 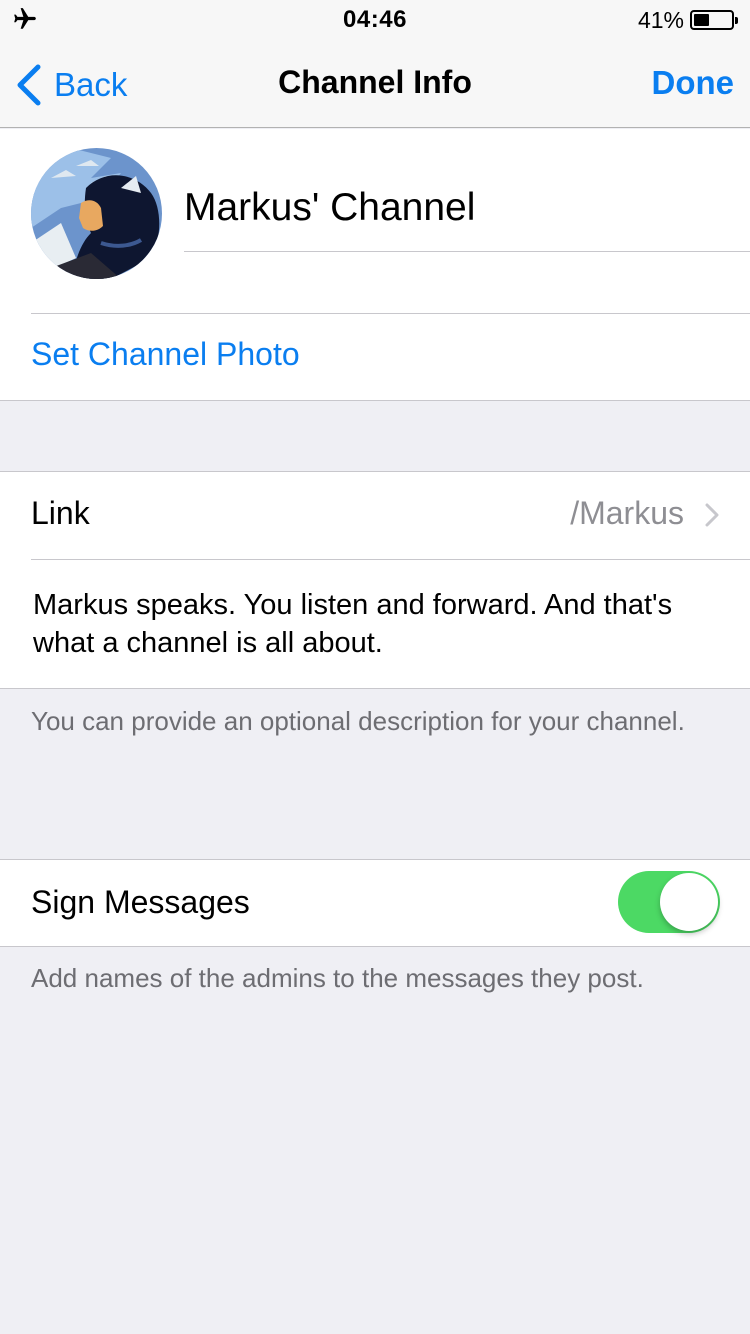 I want to click on chevron-right-icon, so click(x=712, y=515).